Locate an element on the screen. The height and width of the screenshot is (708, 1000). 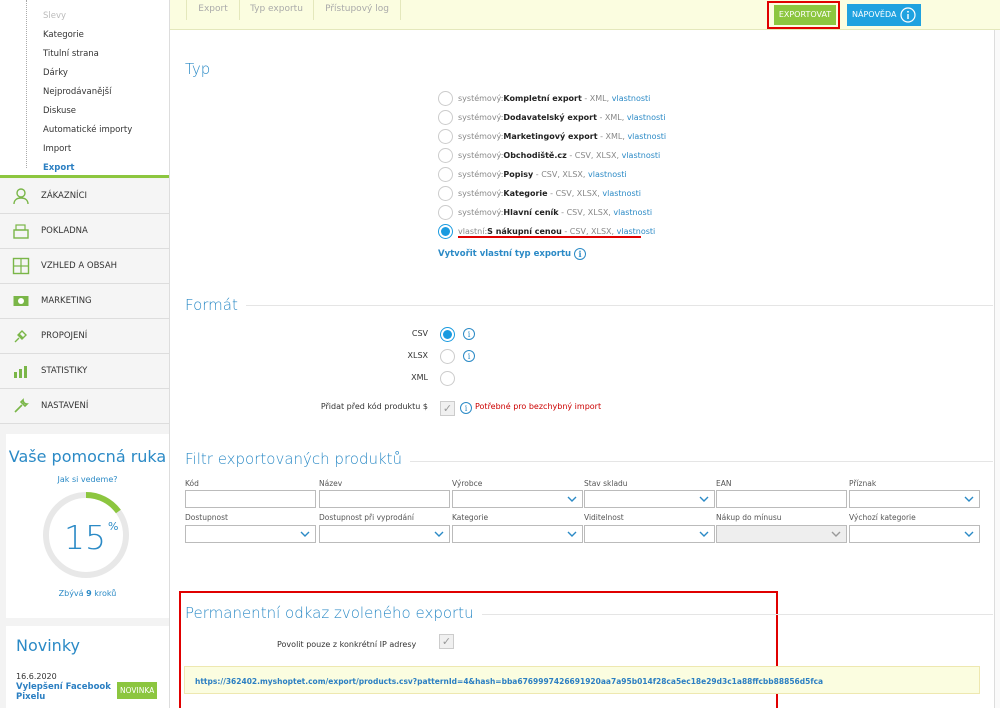
format-option-csv: i is located at coordinates (457, 334).